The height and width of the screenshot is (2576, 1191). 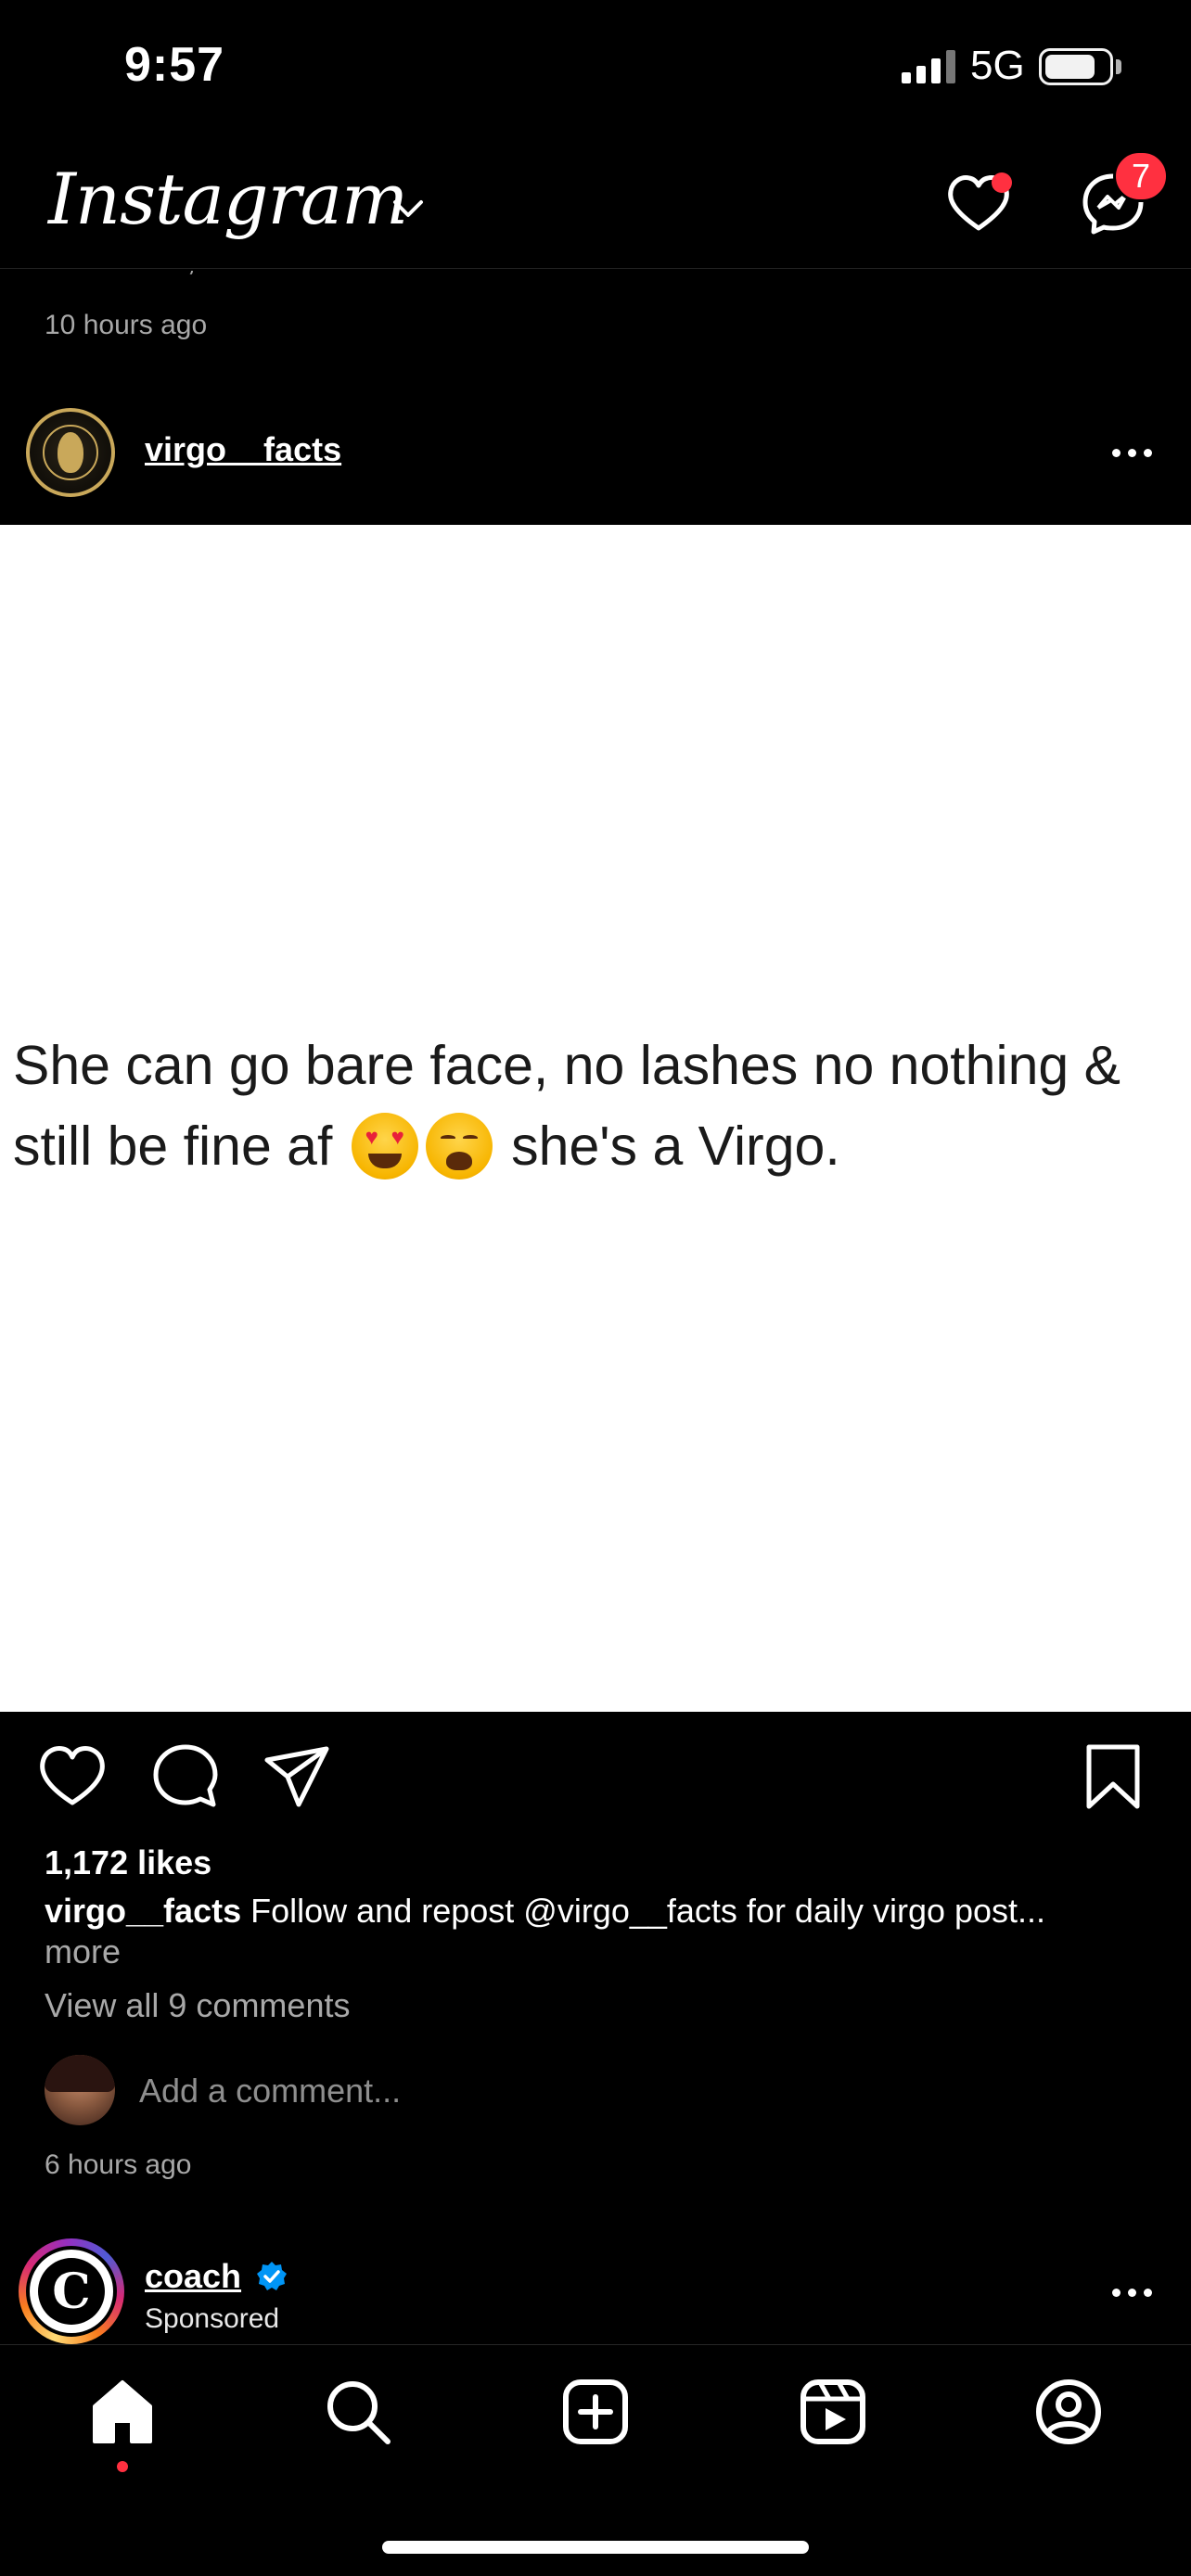 What do you see at coordinates (1070, 67) in the screenshot?
I see `battery-fill` at bounding box center [1070, 67].